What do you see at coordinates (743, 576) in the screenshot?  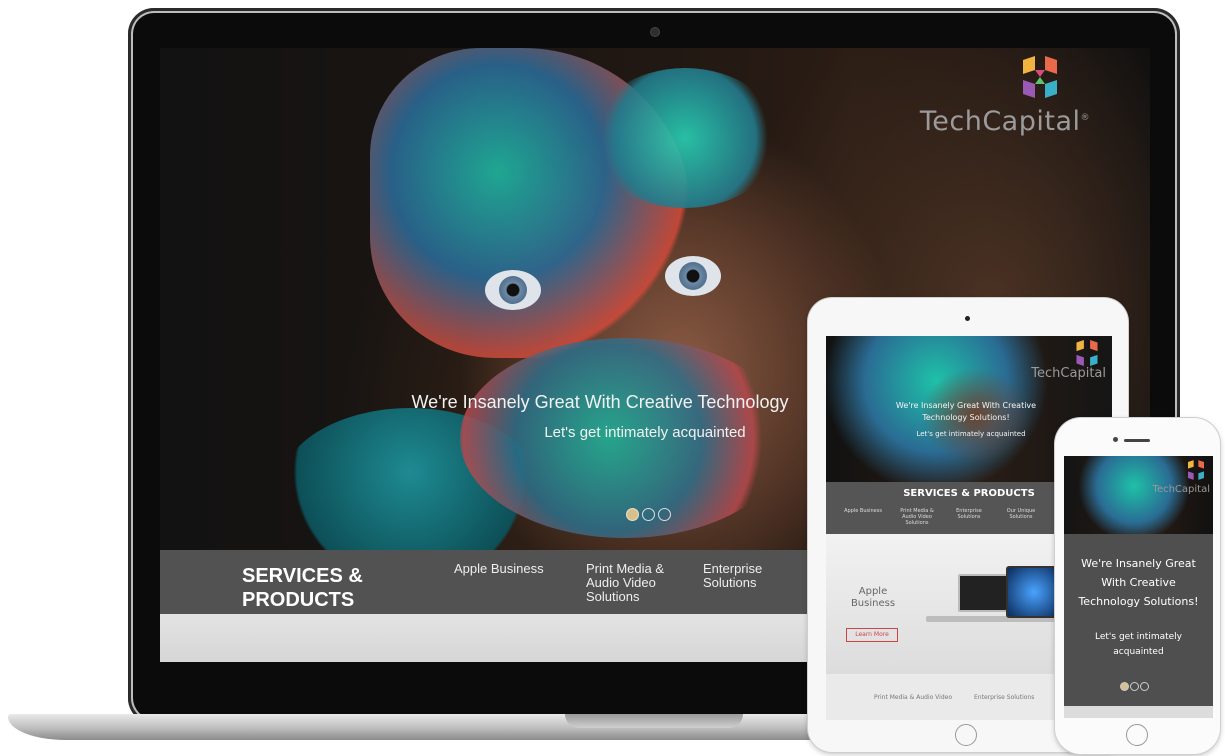 I see `service-enterprise: Enterprise Solutions` at bounding box center [743, 576].